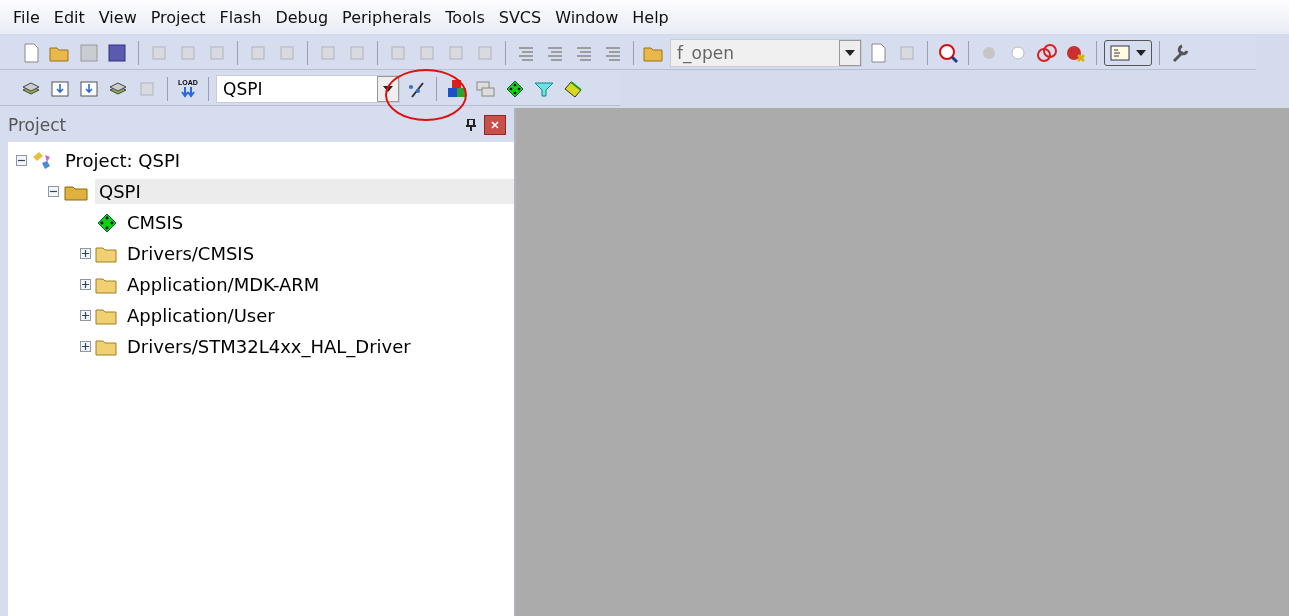 Image resolution: width=1289 pixels, height=616 pixels. I want to click on target-combo: QSPI, so click(308, 88).